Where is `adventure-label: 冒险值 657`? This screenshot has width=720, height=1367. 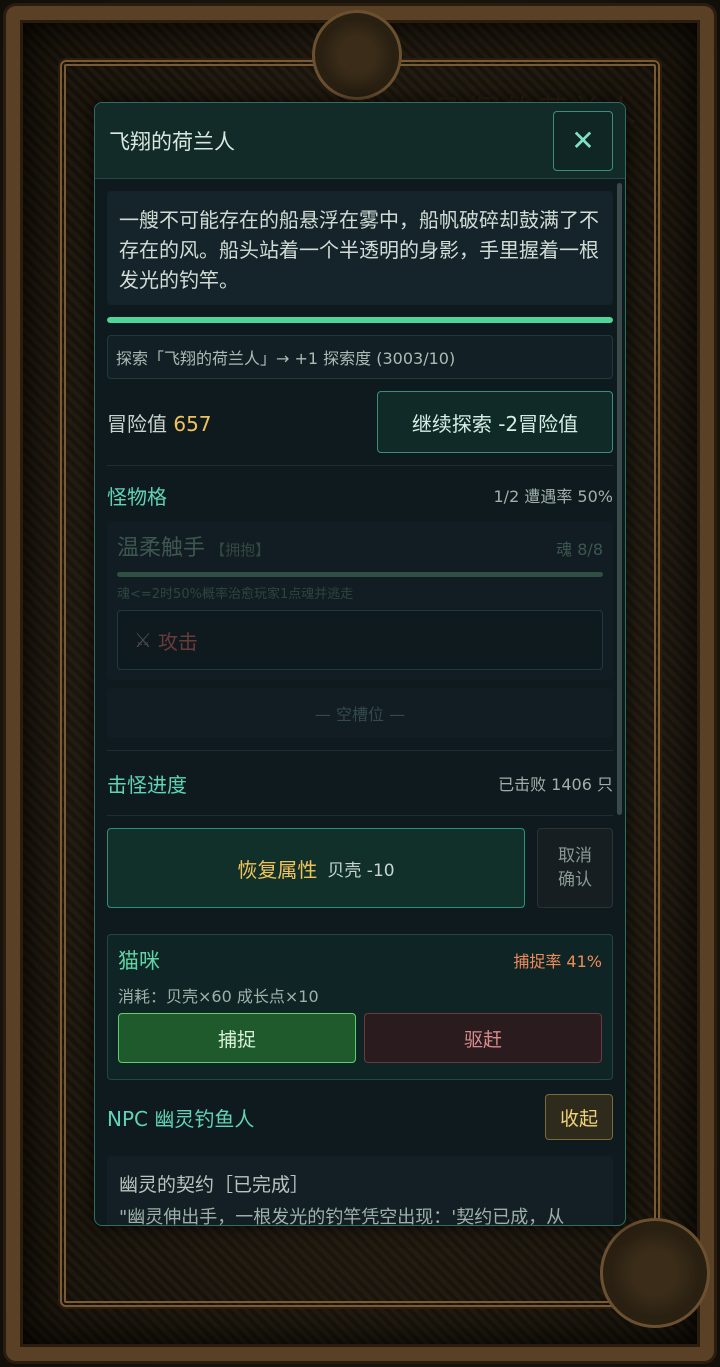
adventure-label: 冒险值 657 is located at coordinates (159, 423).